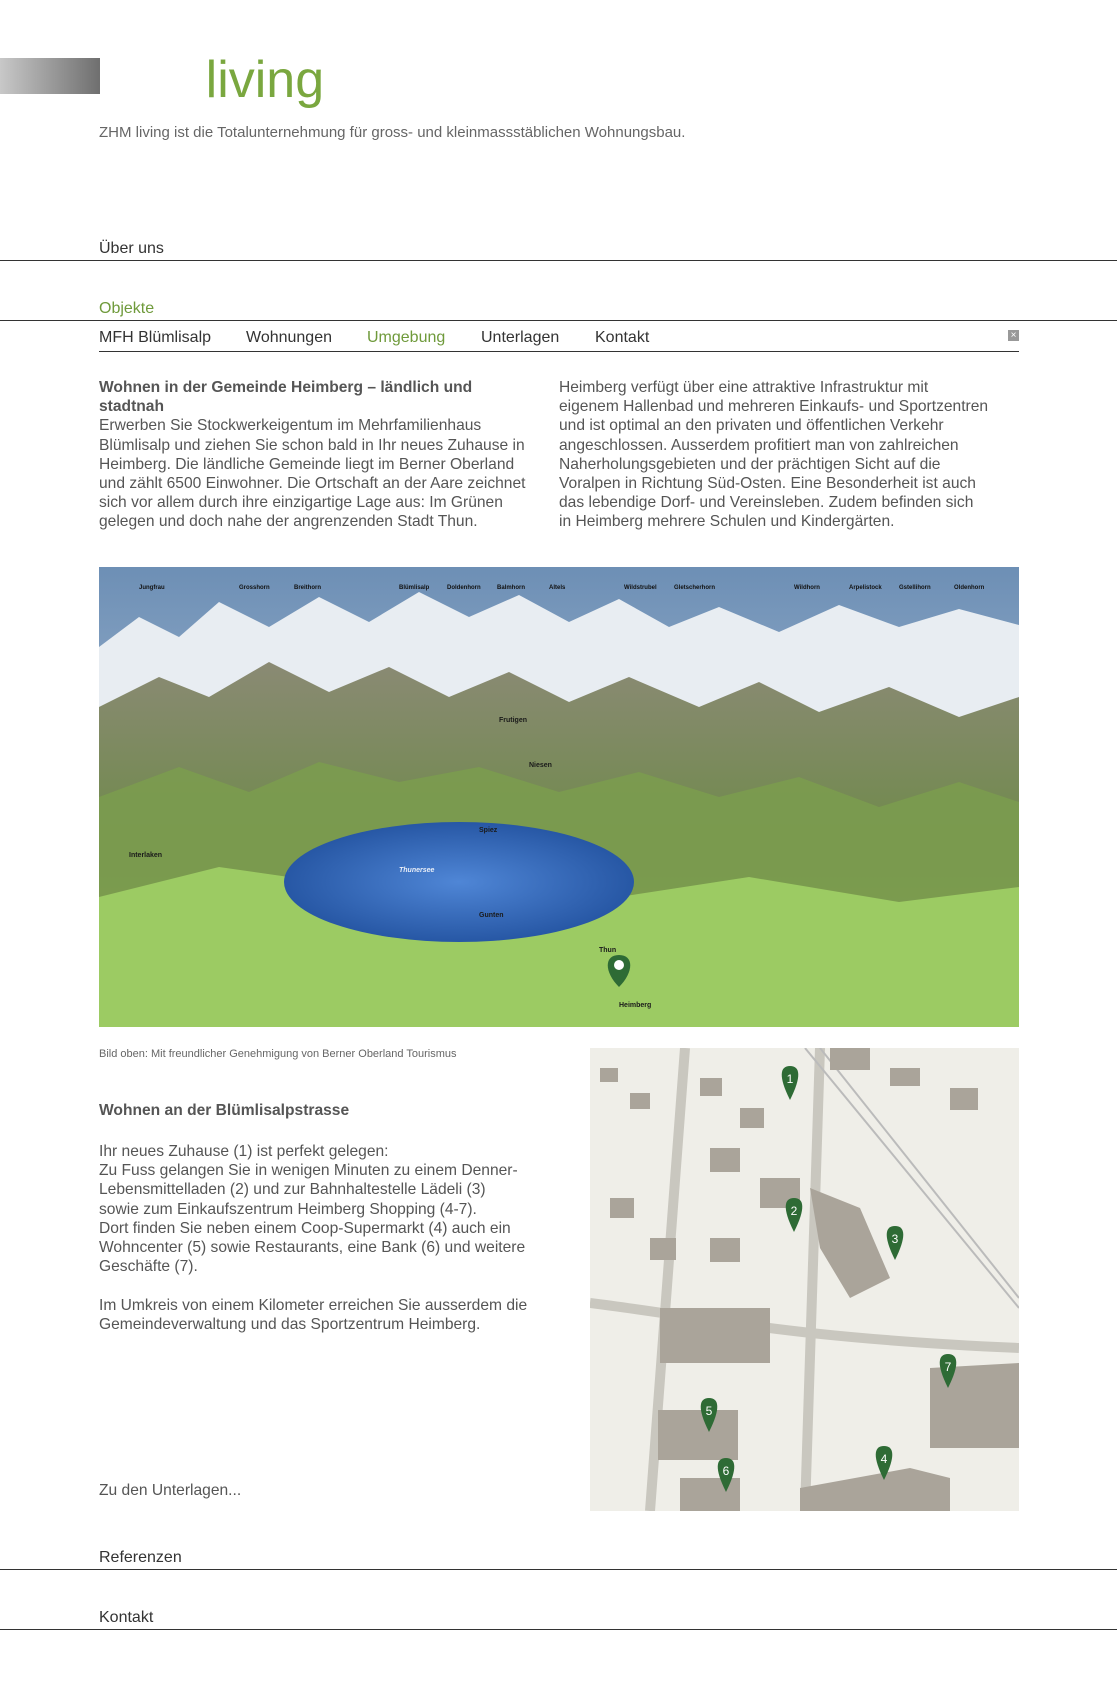 The height and width of the screenshot is (1701, 1117). I want to click on map-marker-5: 5, so click(709, 1417).